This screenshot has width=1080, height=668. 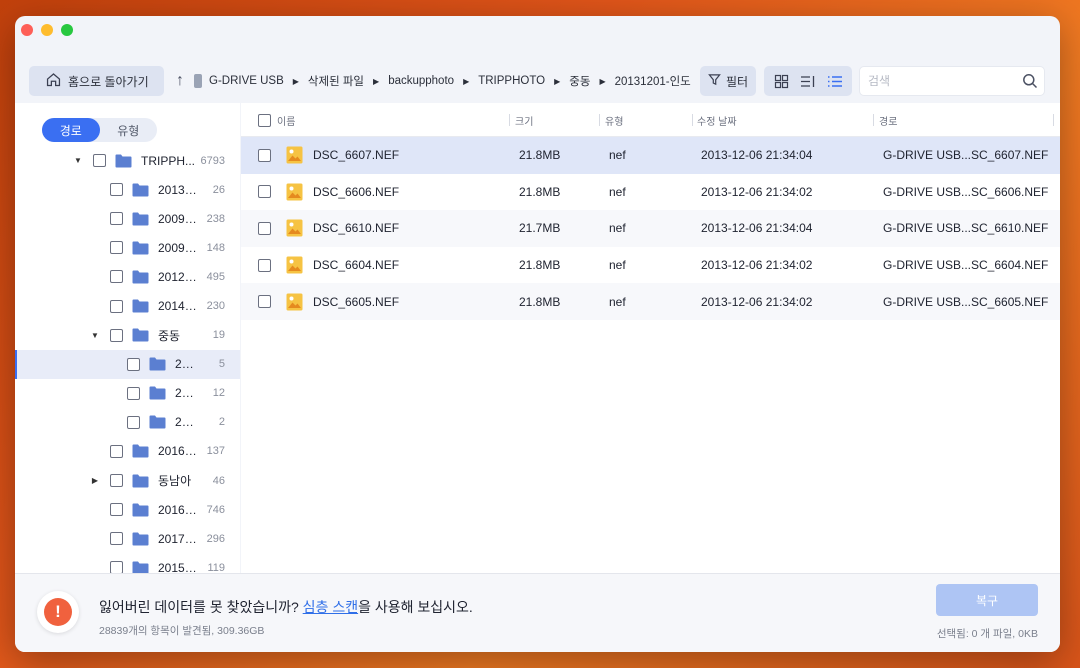 What do you see at coordinates (728, 81) in the screenshot?
I see `filter-button: 필터` at bounding box center [728, 81].